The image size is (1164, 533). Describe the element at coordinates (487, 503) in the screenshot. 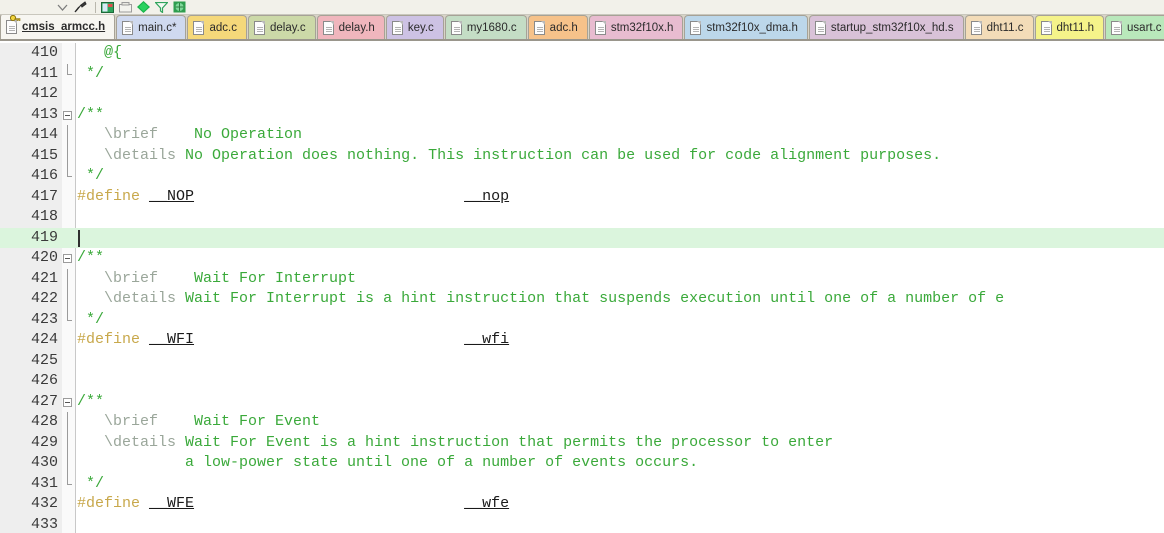

I see `code-token: __wfe` at that location.